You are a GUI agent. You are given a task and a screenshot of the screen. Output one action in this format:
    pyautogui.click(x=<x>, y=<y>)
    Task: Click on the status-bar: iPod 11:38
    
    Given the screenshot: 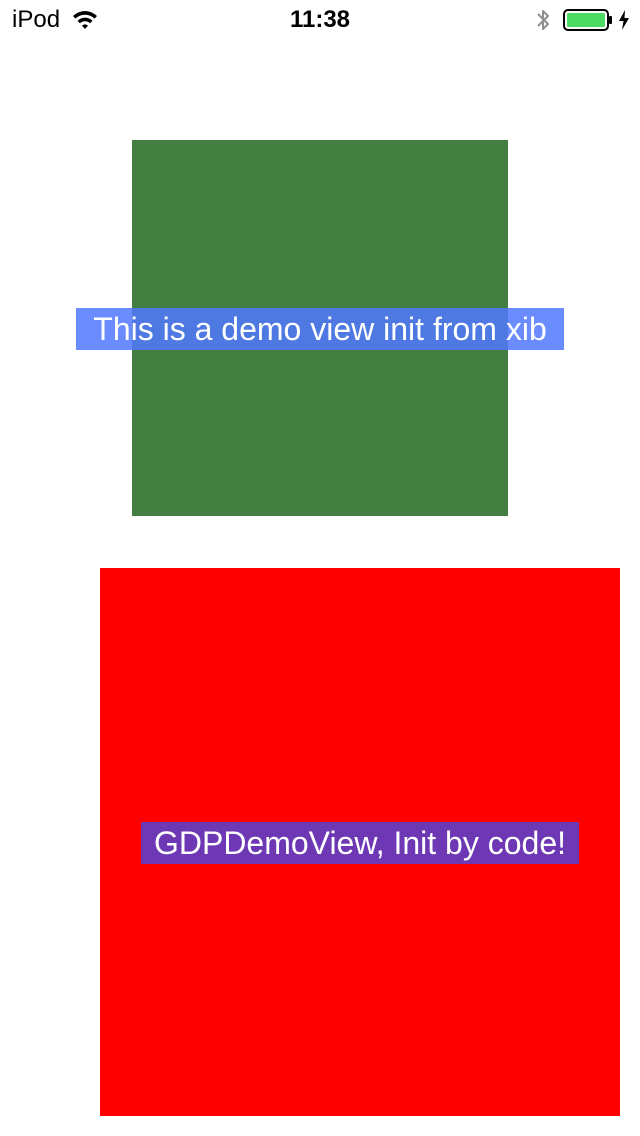 What is the action you would take?
    pyautogui.click(x=320, y=20)
    